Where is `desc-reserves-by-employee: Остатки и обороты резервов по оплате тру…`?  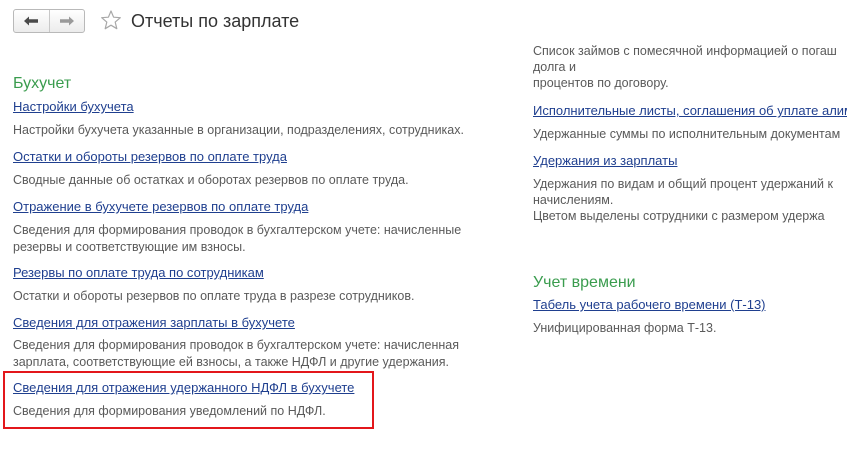
desc-reserves-by-employee: Остатки и обороты резервов по оплате тру… is located at coordinates (214, 296).